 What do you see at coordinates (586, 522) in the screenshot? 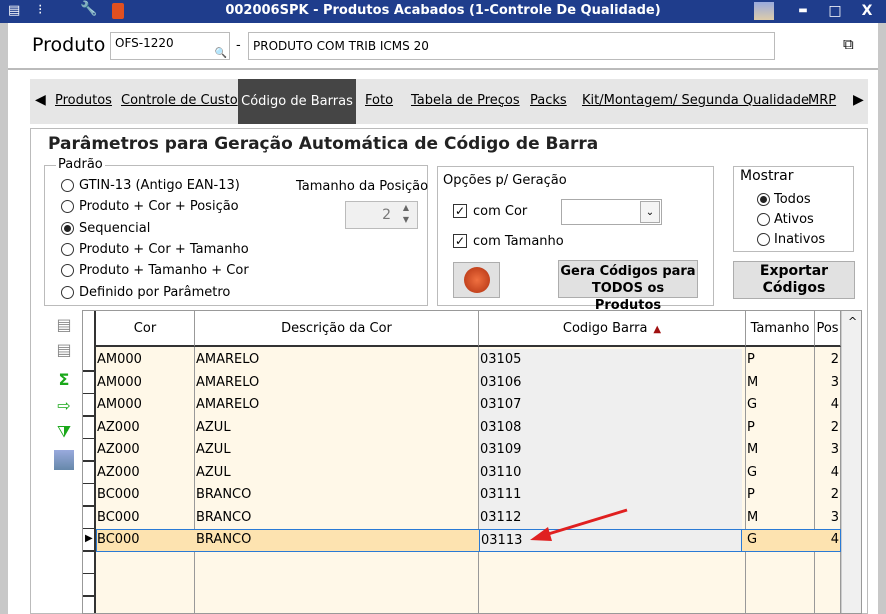
I see `annotation-arrow` at bounding box center [586, 522].